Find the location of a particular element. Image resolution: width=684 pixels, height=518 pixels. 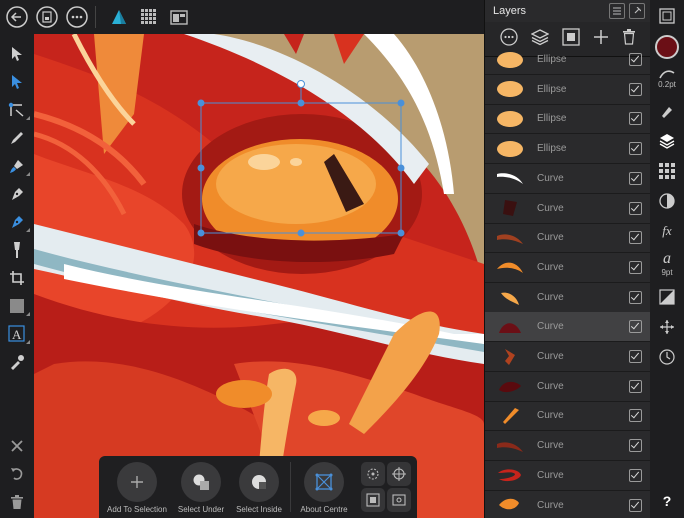

brushes-icon is located at coordinates (667, 111).